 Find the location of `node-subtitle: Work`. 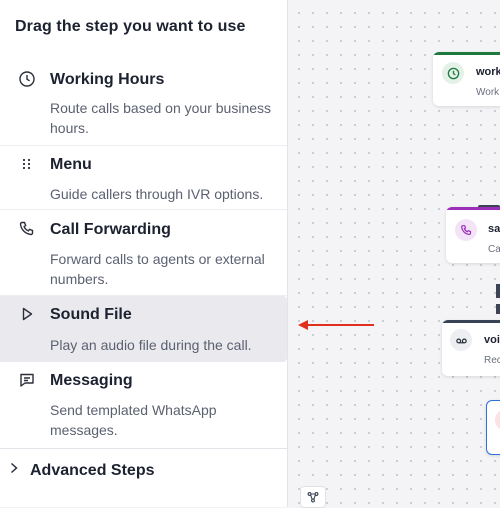

node-subtitle: Work is located at coordinates (488, 92).